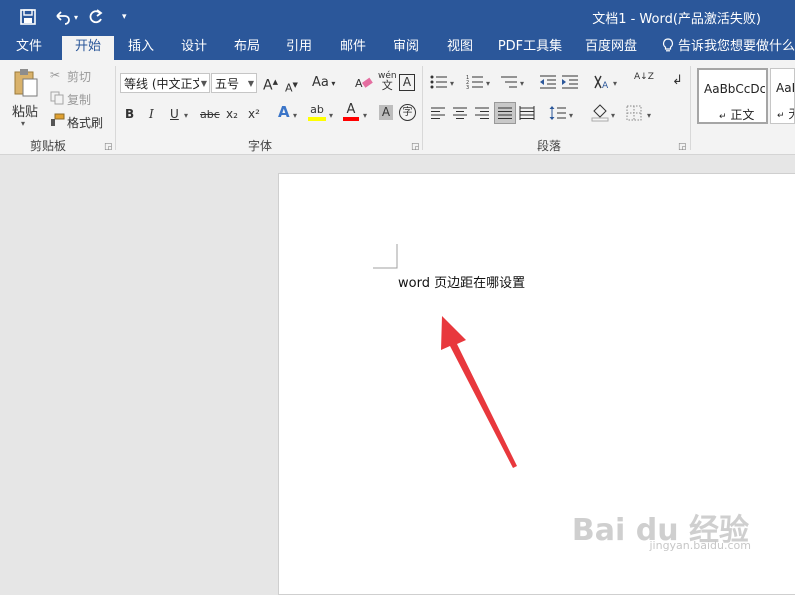 This screenshot has height=595, width=795. I want to click on line-spacing-icon, so click(558, 113).